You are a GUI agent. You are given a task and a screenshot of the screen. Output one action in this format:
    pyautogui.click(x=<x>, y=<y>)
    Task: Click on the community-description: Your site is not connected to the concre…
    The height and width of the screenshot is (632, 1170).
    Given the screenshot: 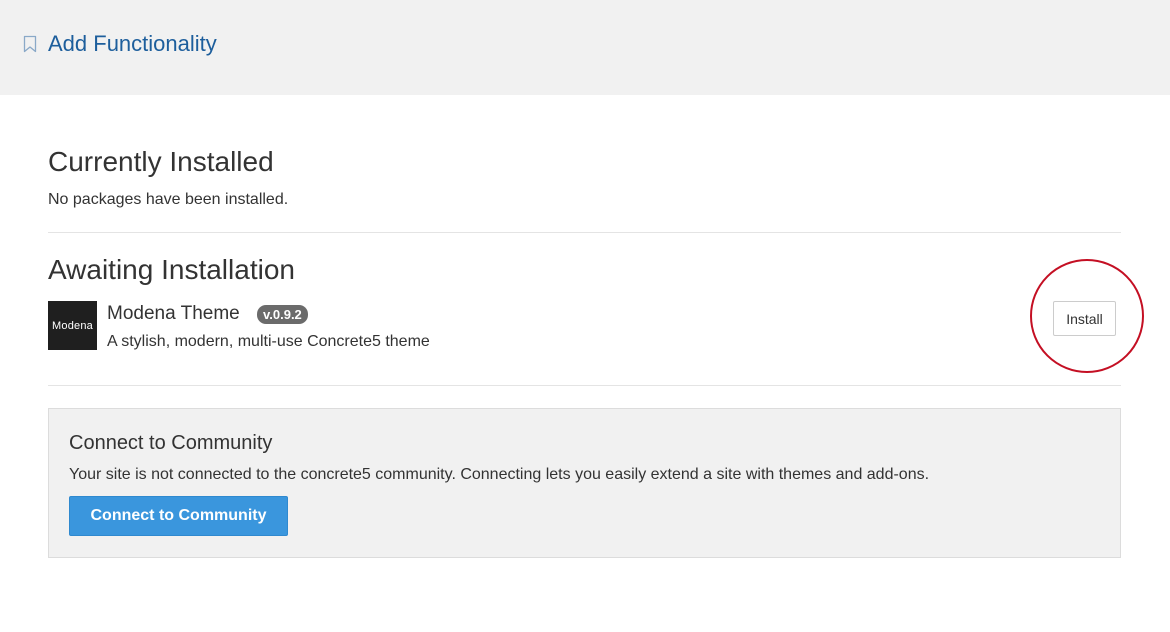 What is the action you would take?
    pyautogui.click(x=499, y=474)
    